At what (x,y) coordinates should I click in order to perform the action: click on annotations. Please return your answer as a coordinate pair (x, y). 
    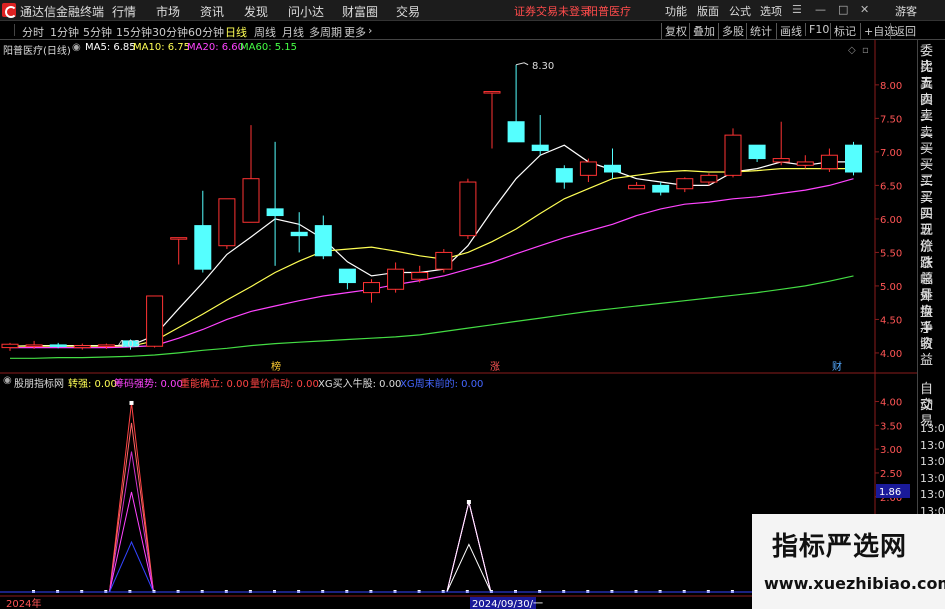
    Looking at the image, I should click on (522, 64).